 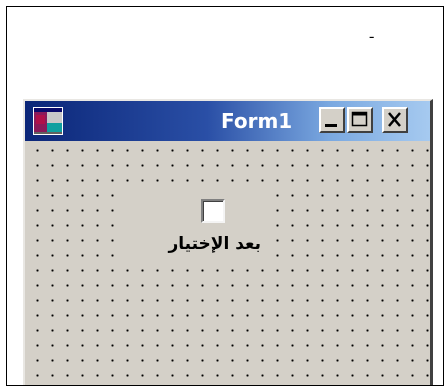 I want to click on close-icon, so click(x=394, y=119).